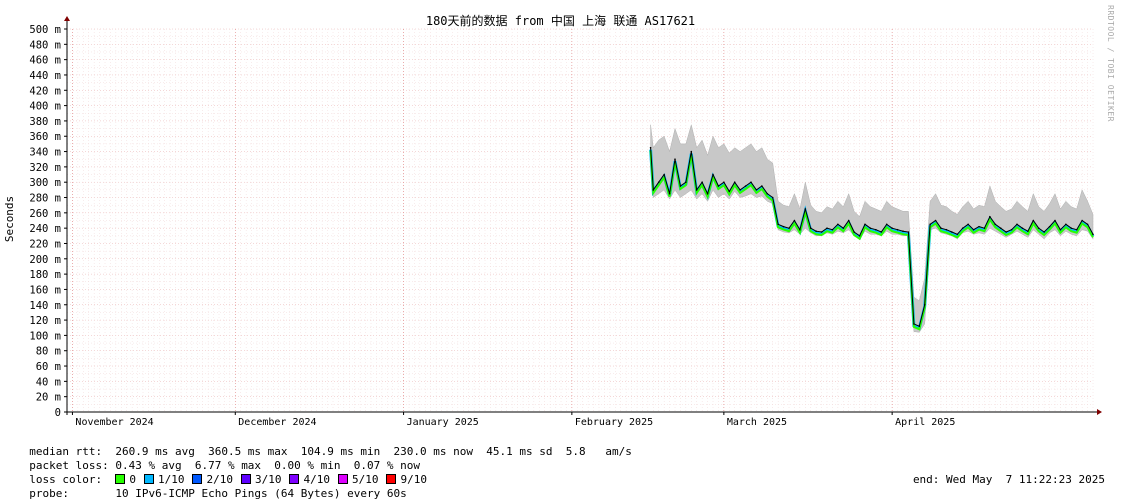  Describe the element at coordinates (45, 168) in the screenshot. I see `y-tick-label: 320 m` at that location.